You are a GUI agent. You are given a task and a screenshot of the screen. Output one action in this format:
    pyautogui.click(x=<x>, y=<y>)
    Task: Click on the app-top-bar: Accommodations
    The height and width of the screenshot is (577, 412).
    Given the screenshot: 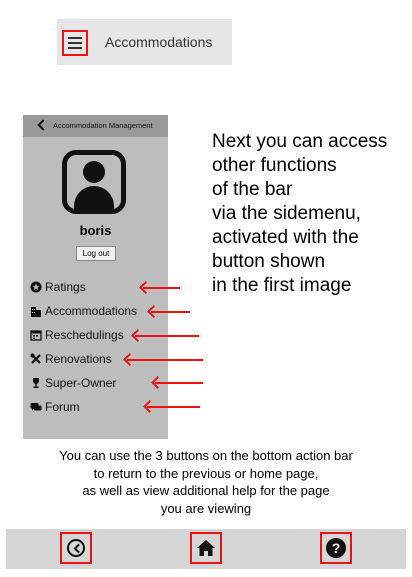 What is the action you would take?
    pyautogui.click(x=144, y=42)
    